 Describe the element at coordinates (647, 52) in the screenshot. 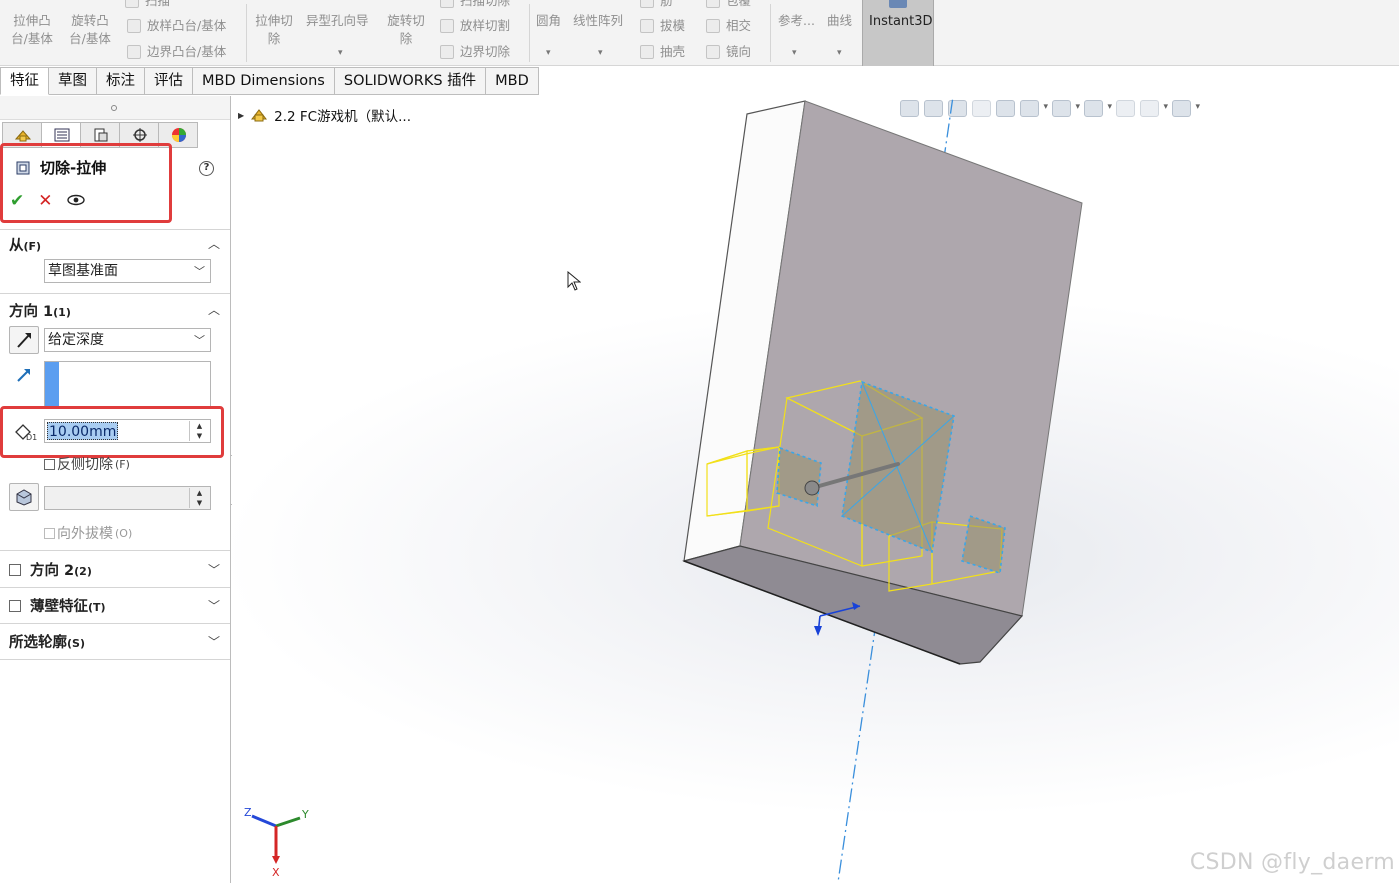

I see `shell-icon` at that location.